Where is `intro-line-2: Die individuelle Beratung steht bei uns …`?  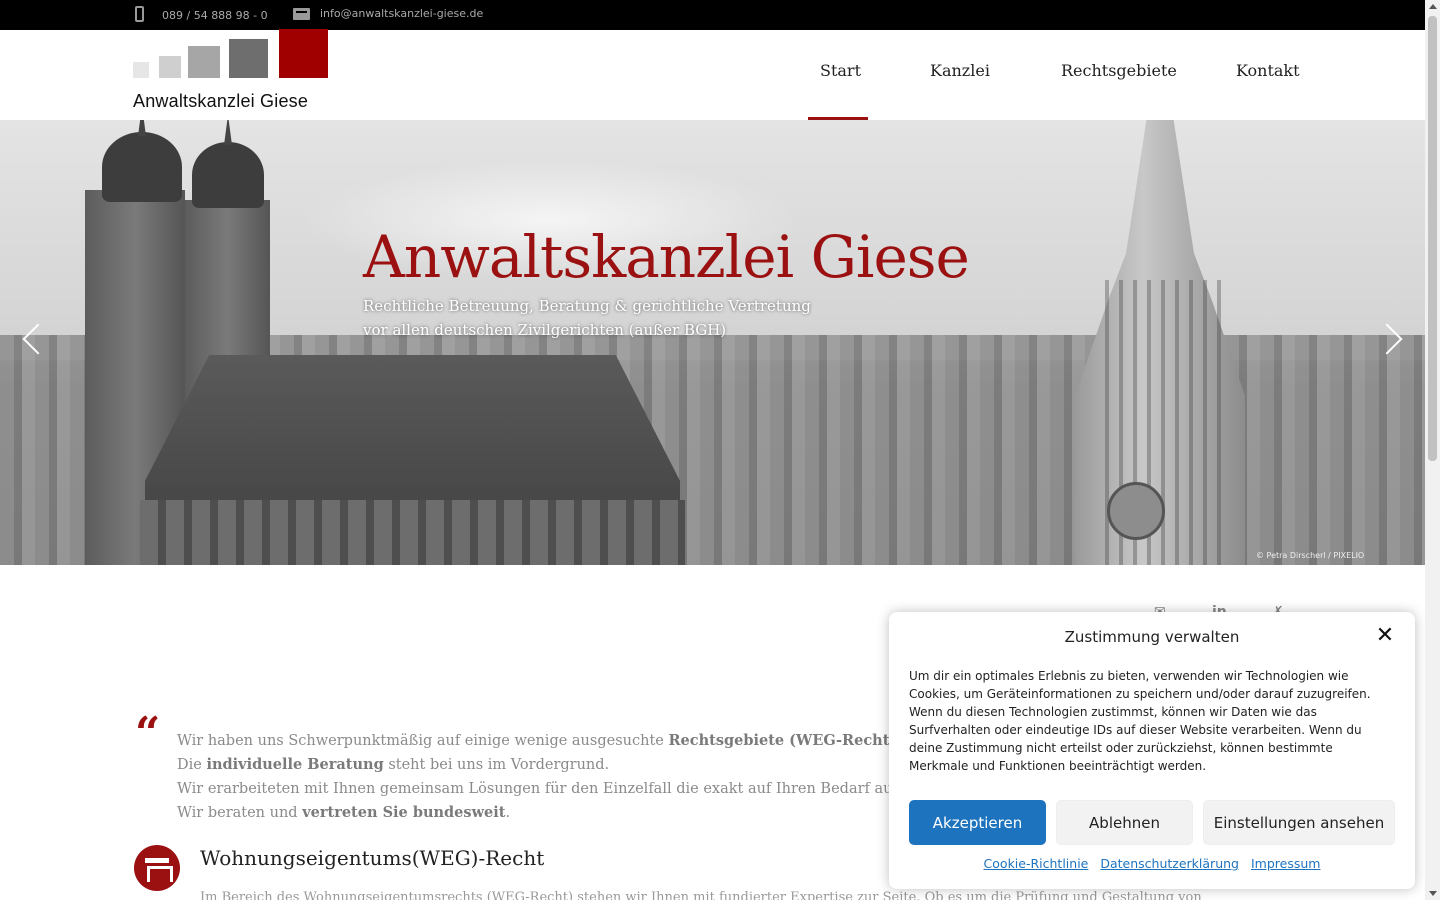 intro-line-2: Die individuelle Beratung steht bei uns … is located at coordinates (586, 765).